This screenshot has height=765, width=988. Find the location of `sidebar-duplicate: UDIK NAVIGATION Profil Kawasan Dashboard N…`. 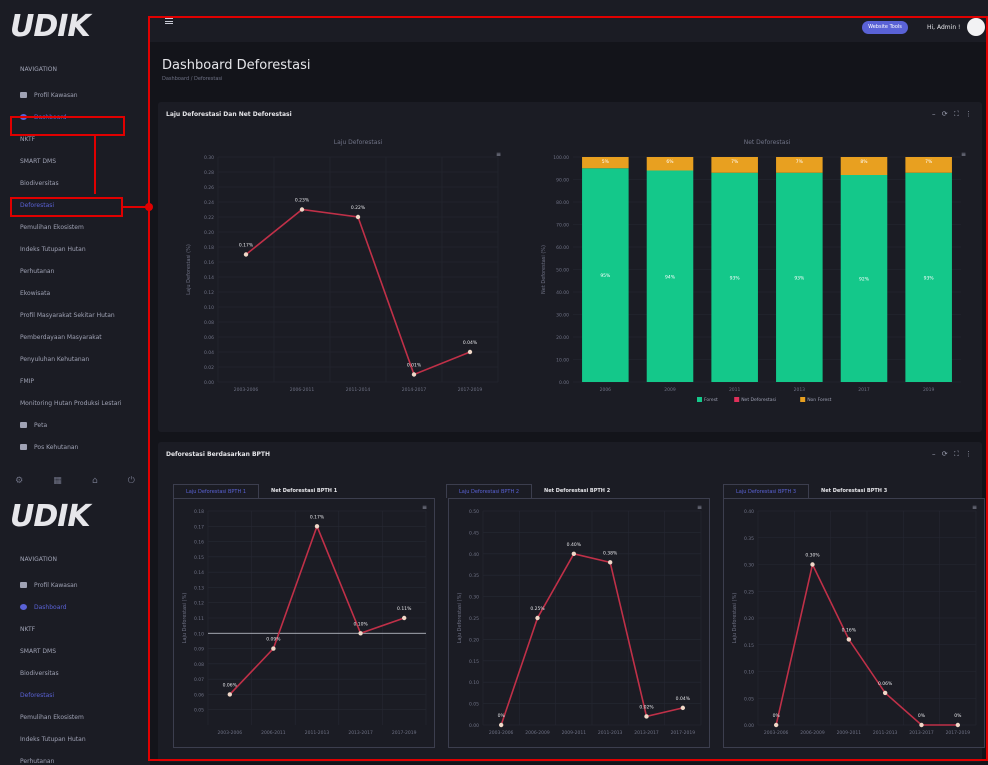

sidebar-duplicate: UDIK NAVIGATION Profil Kawasan Dashboard N… is located at coordinates (75, 627).